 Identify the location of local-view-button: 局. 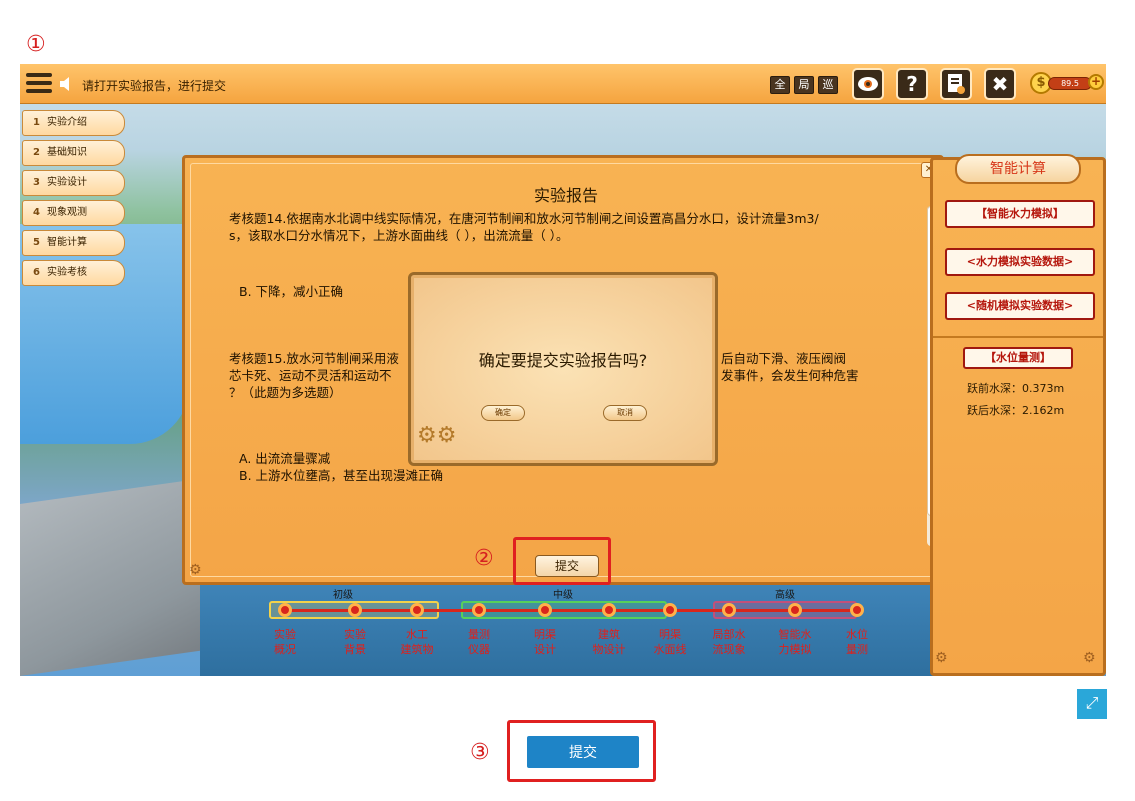
(804, 85).